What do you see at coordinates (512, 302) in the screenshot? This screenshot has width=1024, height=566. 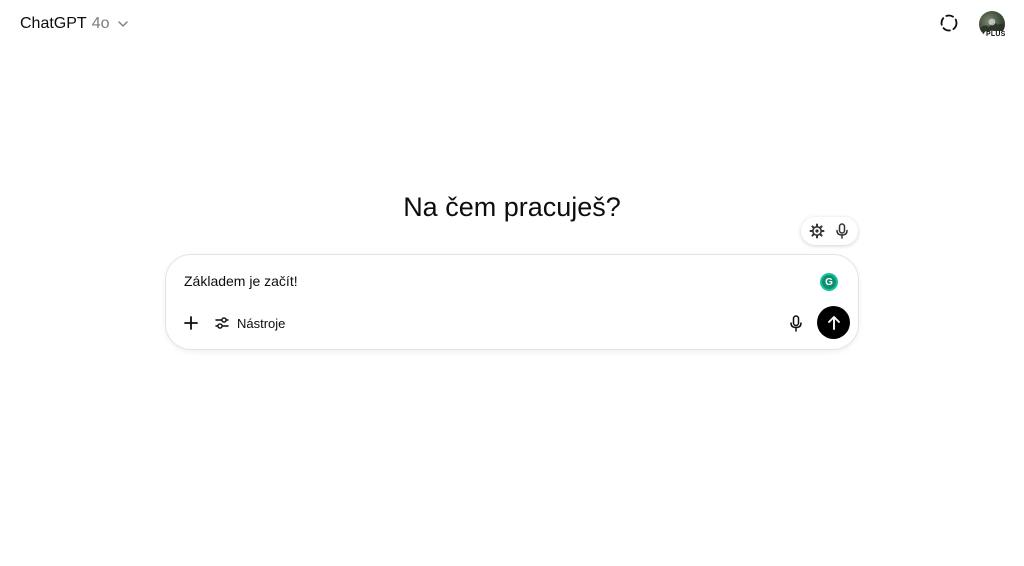 I see `prompt-composer: Základem je začít! G Nástroje` at bounding box center [512, 302].